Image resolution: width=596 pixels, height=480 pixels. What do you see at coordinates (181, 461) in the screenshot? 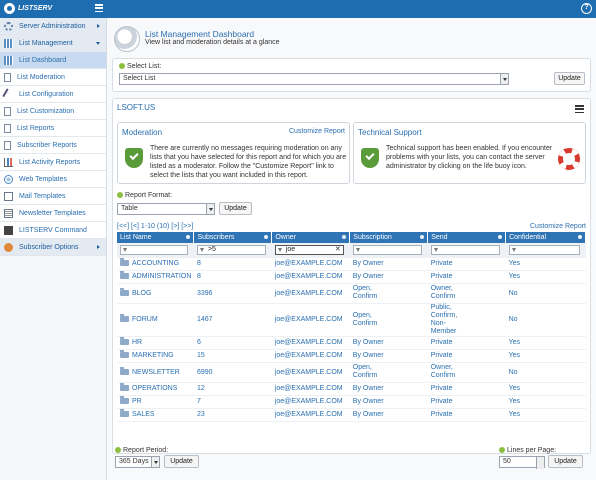
I see `report-period-update-button: Update` at bounding box center [181, 461].